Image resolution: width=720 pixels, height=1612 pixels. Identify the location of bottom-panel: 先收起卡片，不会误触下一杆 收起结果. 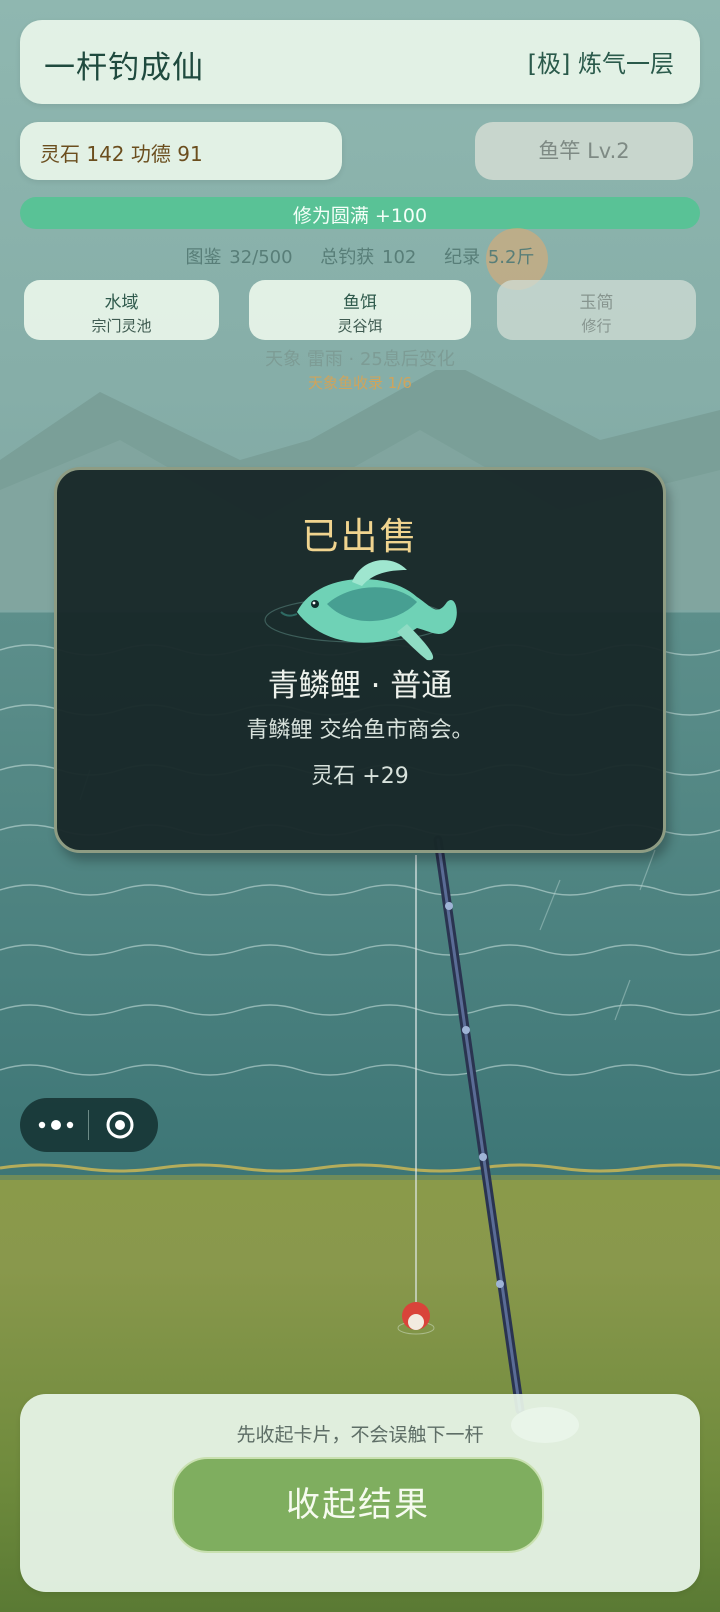
(360, 1493).